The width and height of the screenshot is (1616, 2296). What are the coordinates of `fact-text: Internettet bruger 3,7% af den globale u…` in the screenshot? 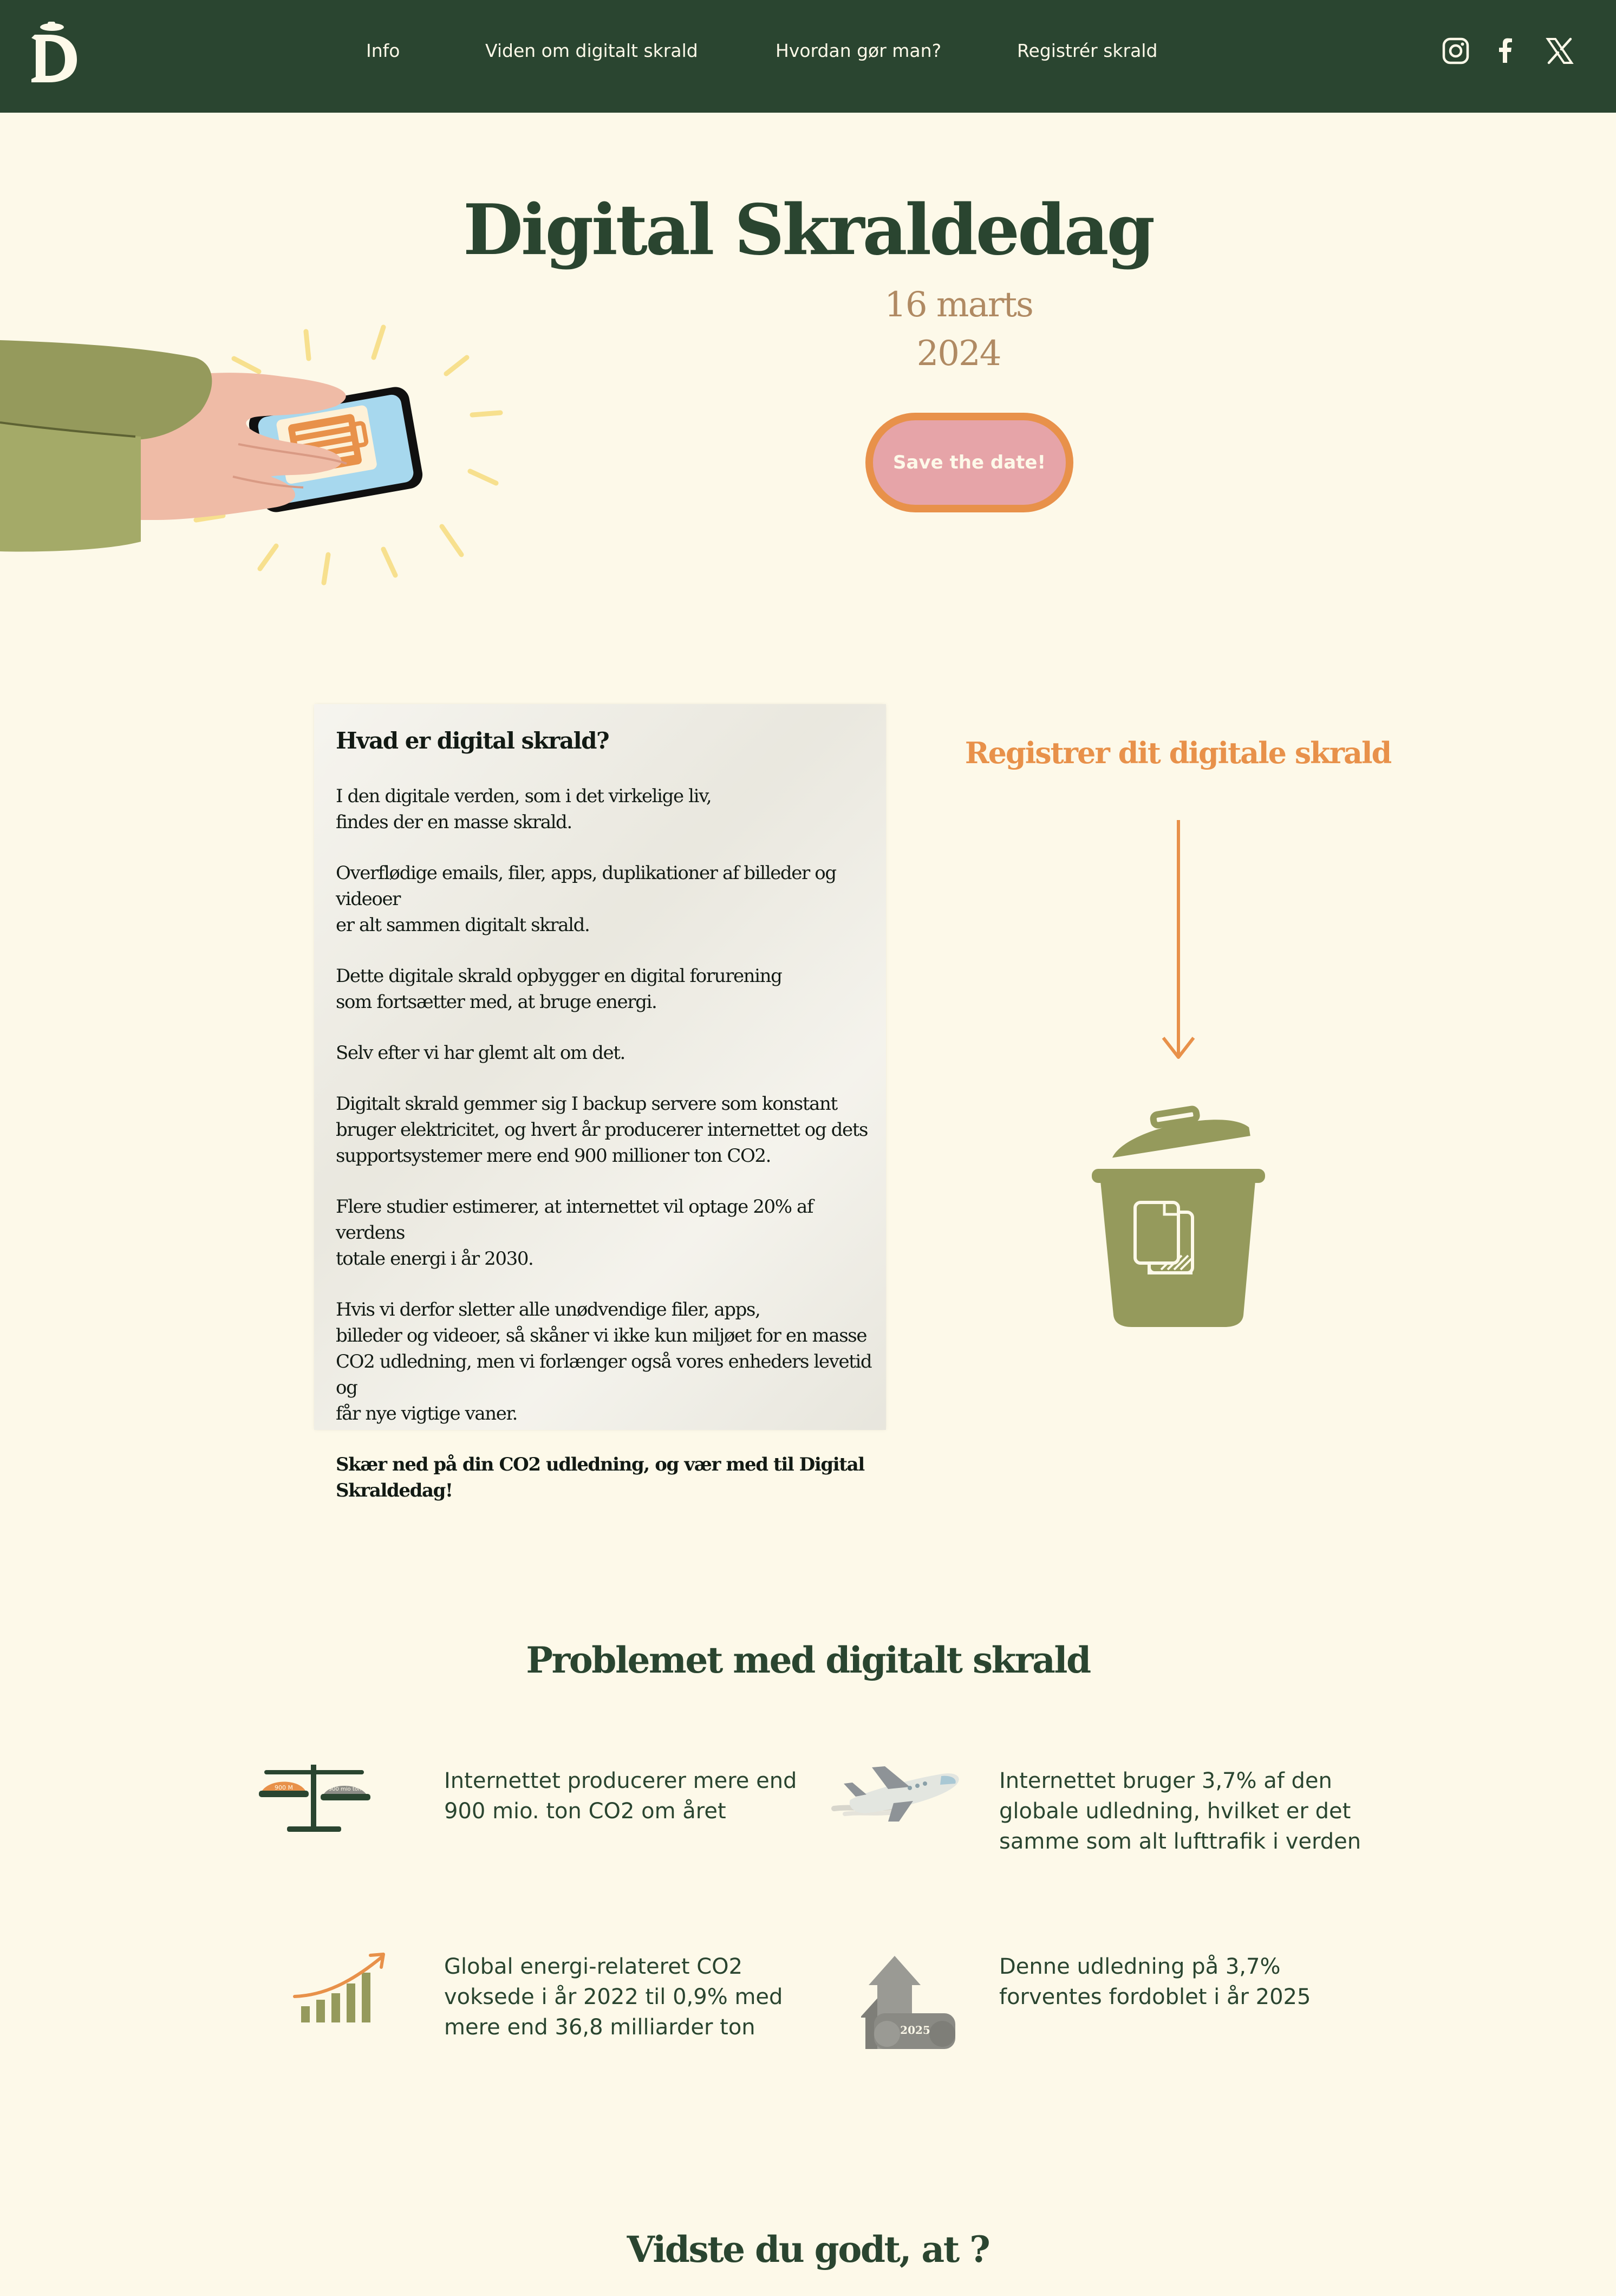 It's located at (1180, 1811).